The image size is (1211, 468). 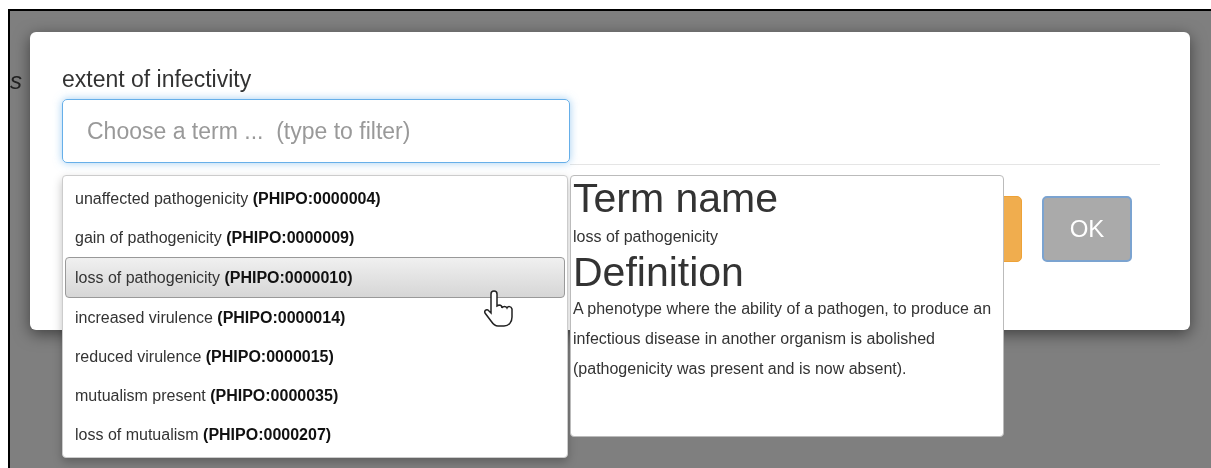 I want to click on dropdown-item: mutualism present (PHIPO:0000035), so click(x=315, y=395).